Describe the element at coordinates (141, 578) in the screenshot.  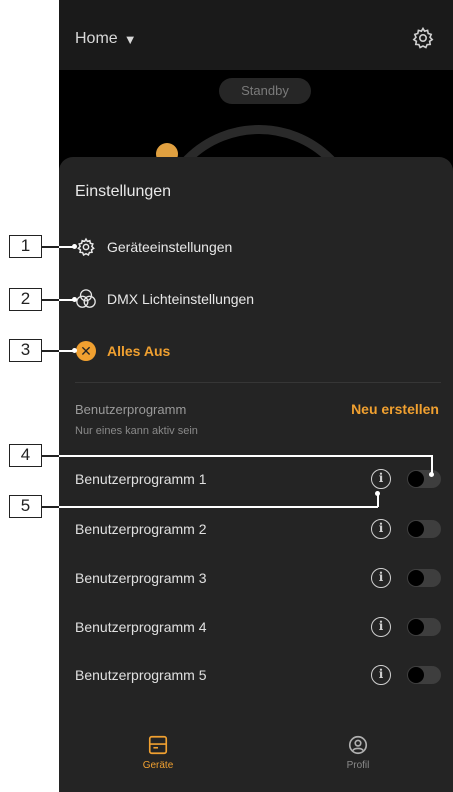
I see `program-label: Benutzerprogramm 3` at that location.